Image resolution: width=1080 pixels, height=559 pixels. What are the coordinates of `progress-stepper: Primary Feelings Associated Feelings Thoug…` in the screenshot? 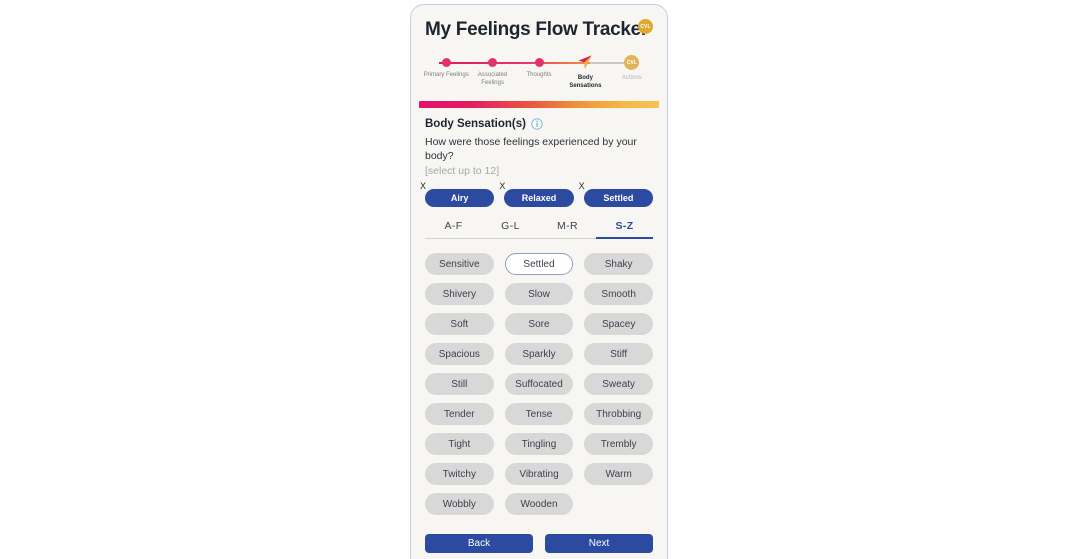 It's located at (539, 75).